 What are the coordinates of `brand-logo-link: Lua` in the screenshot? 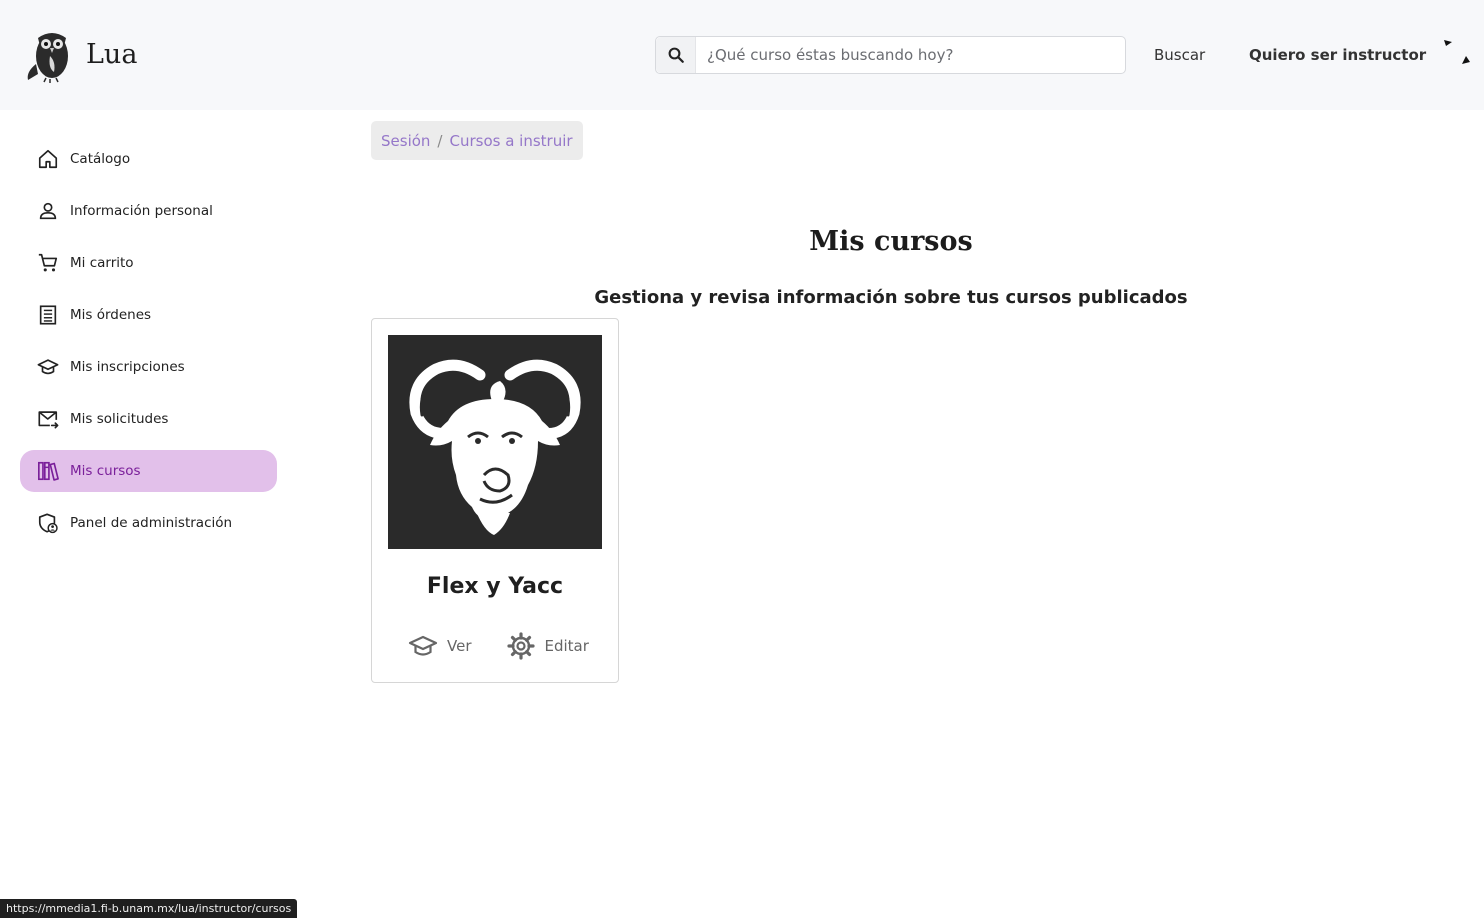 It's located at (80, 54).